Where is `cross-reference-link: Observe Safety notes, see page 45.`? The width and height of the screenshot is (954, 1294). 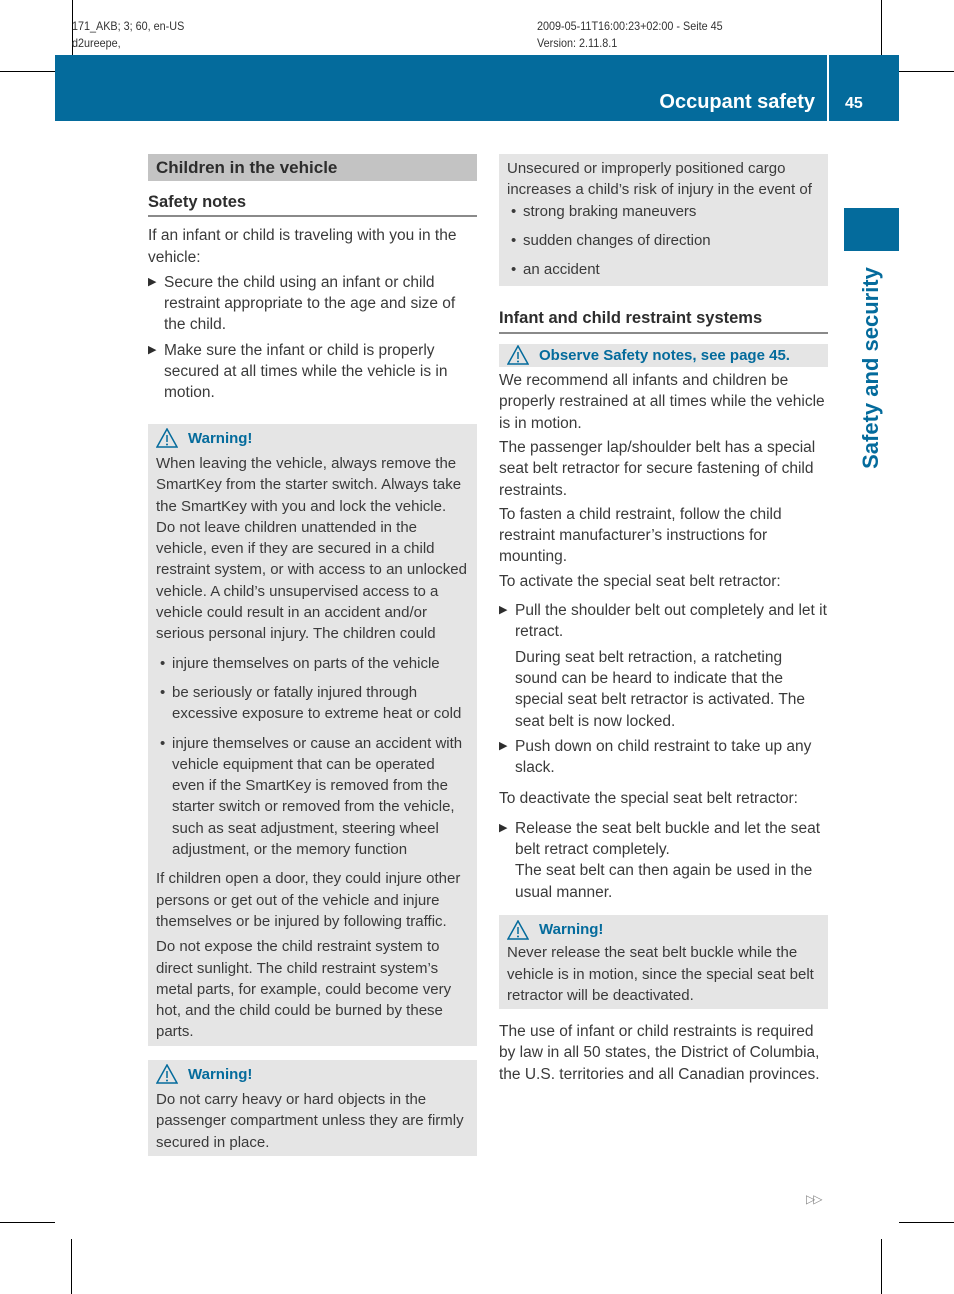
cross-reference-link: Observe Safety notes, see page 45. is located at coordinates (664, 355).